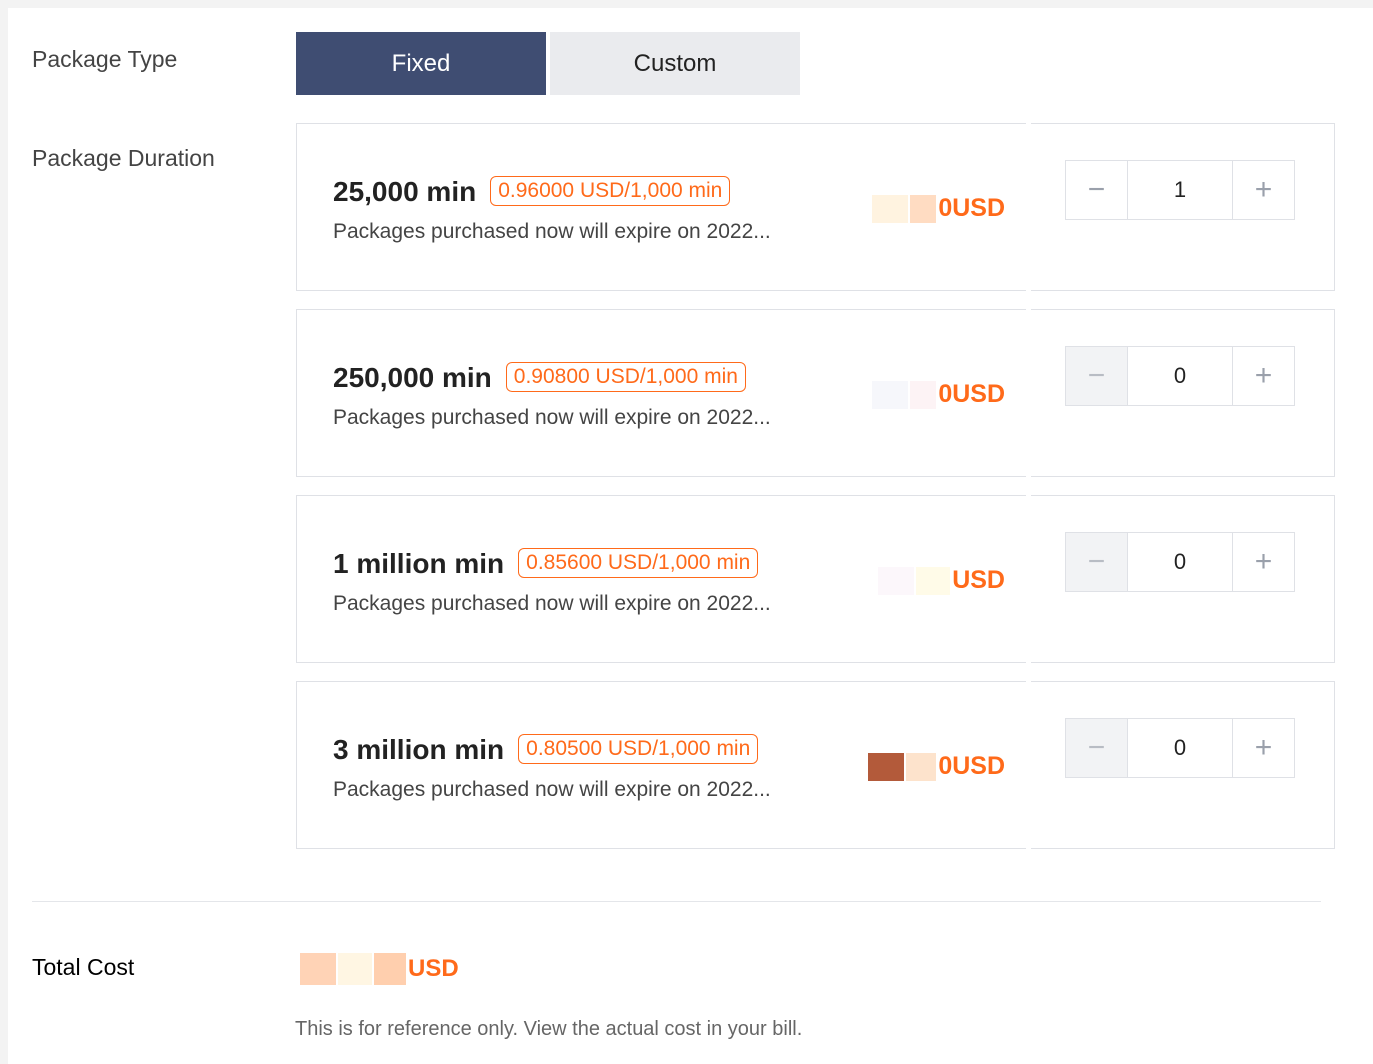 This screenshot has width=1373, height=1064. What do you see at coordinates (548, 63) in the screenshot?
I see `package-type-toggle: Fixed Custom` at bounding box center [548, 63].